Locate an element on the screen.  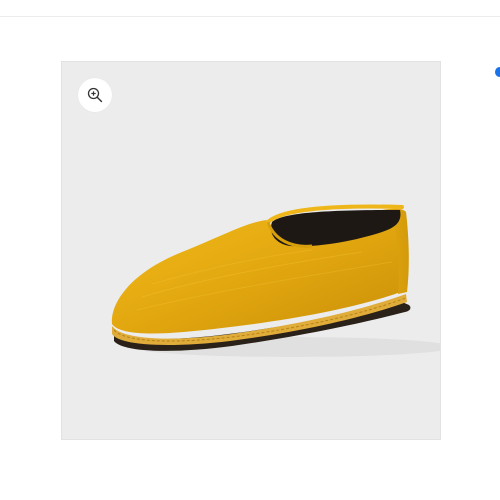
zoom-button is located at coordinates (95, 95).